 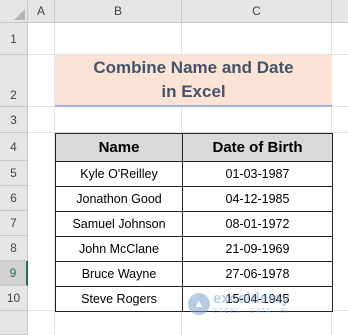 I want to click on name-cell: Bruce Wayne, so click(x=119, y=274).